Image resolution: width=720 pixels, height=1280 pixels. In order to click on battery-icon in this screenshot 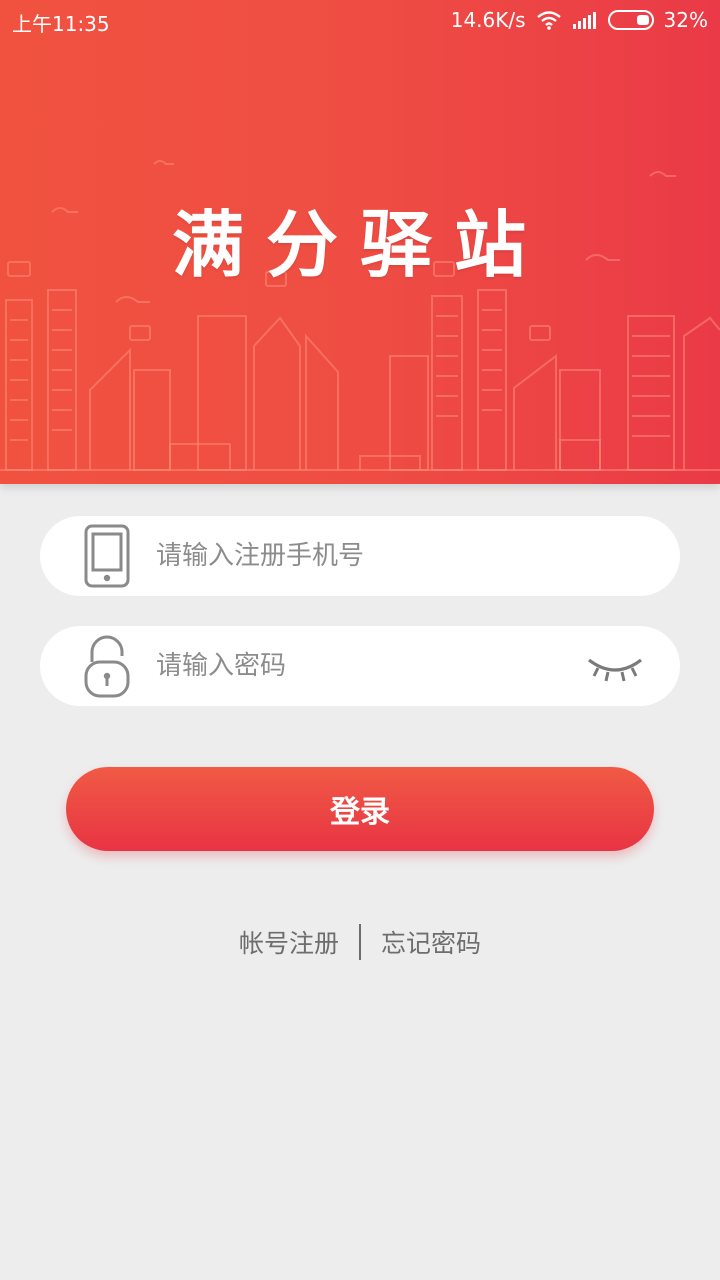, I will do `click(630, 20)`.